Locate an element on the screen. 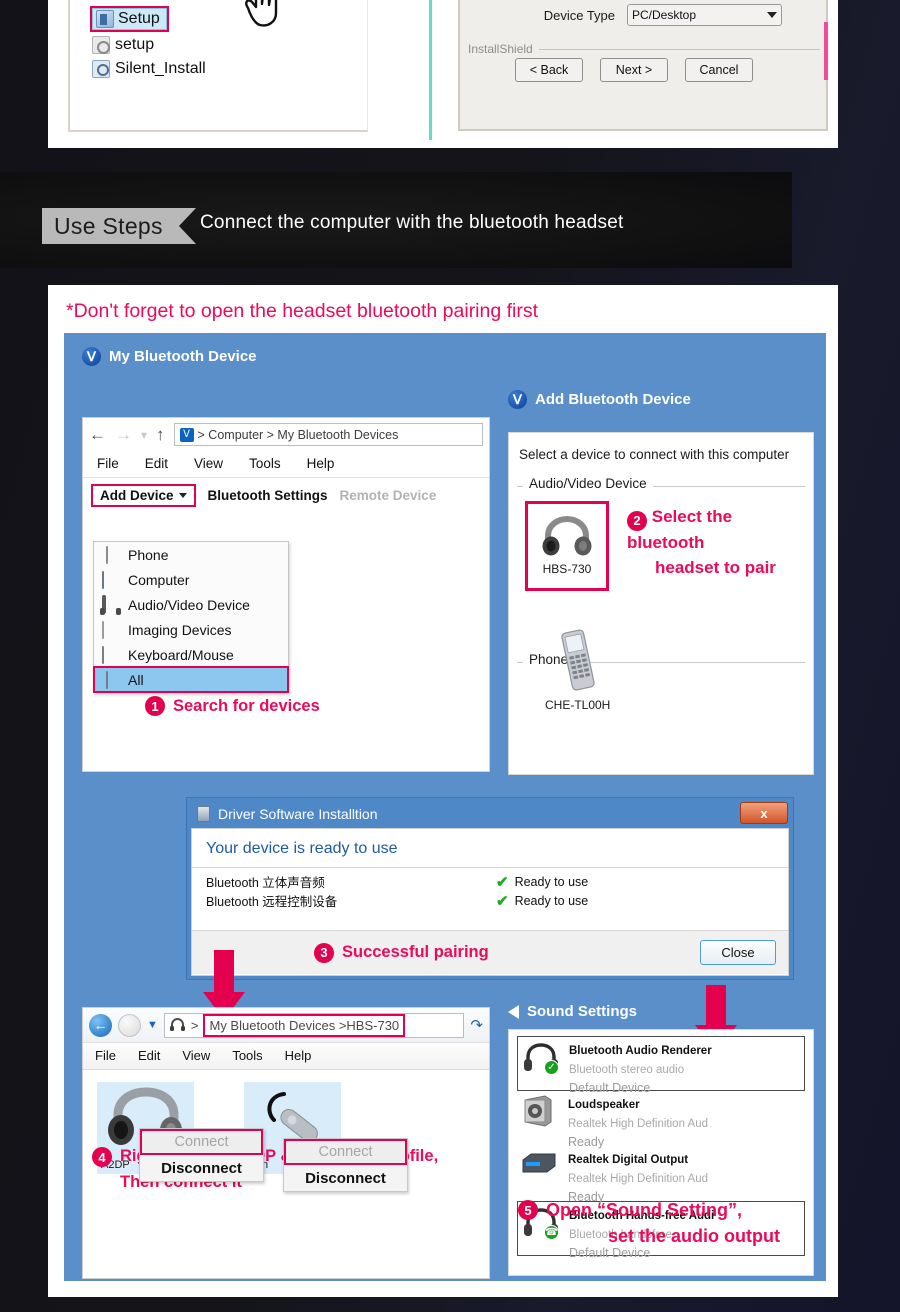 This screenshot has width=900, height=1312. decorative-edge is located at coordinates (826, 51).